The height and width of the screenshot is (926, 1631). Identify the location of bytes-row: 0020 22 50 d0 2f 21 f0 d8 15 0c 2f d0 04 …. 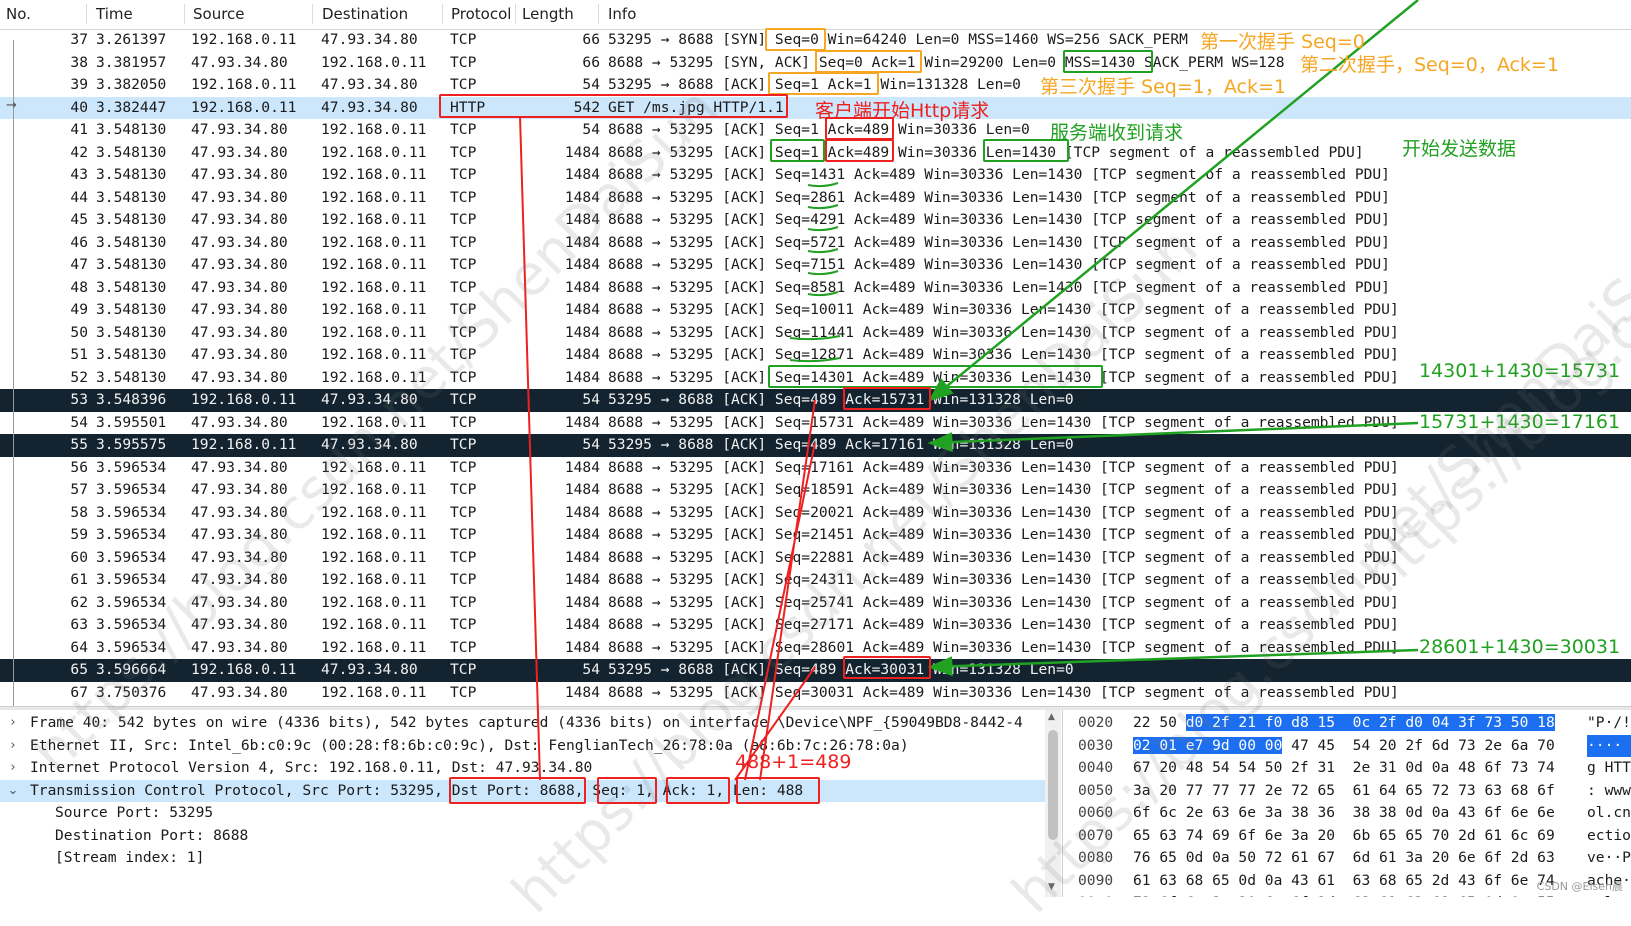
(1347, 723).